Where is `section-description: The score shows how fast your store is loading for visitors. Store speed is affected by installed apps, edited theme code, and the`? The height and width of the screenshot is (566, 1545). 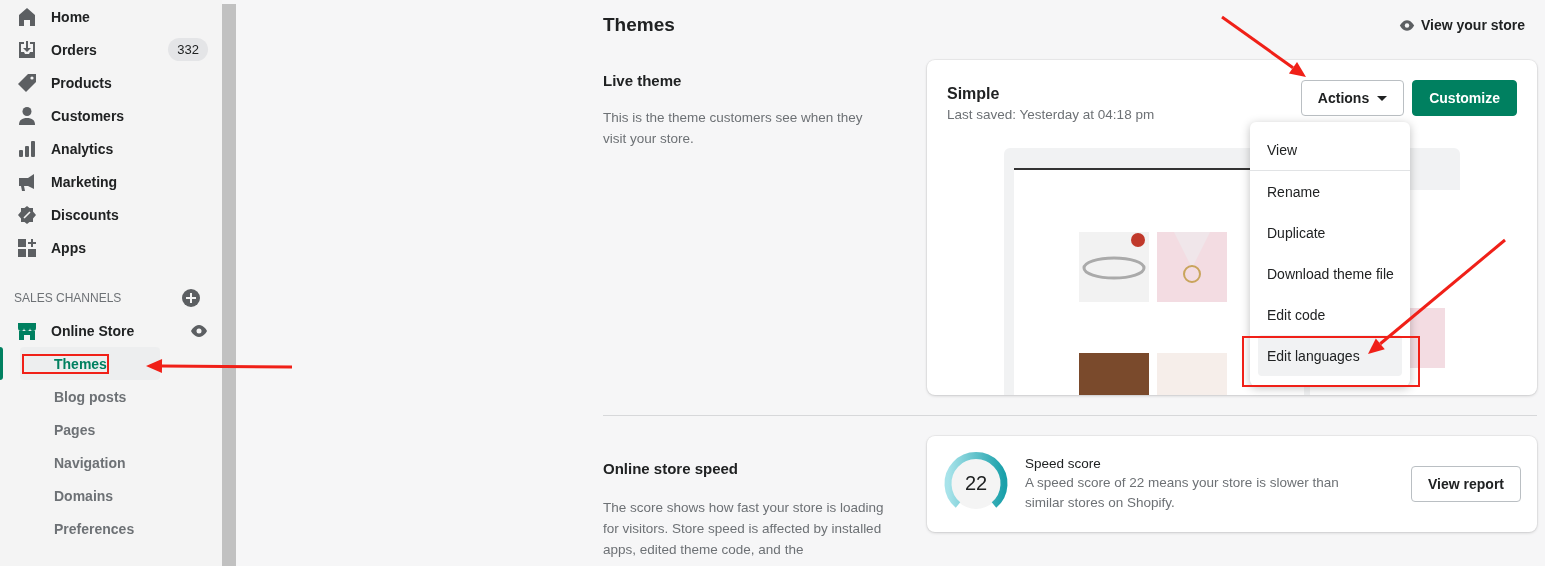 section-description: The score shows how fast your store is loading for visitors. Store speed is affected by installed apps, edited theme code, and the is located at coordinates (744, 529).